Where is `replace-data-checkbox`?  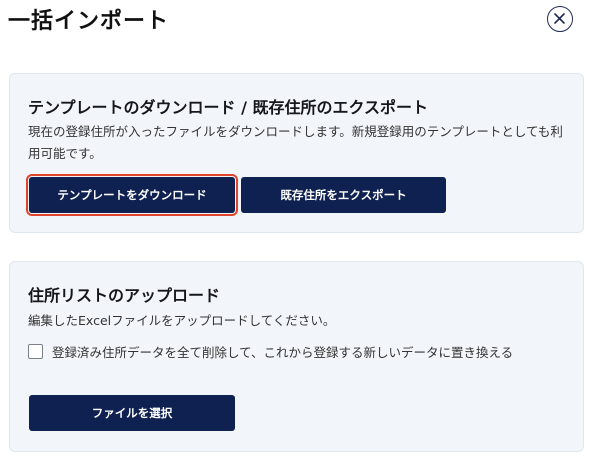 replace-data-checkbox is located at coordinates (35, 351).